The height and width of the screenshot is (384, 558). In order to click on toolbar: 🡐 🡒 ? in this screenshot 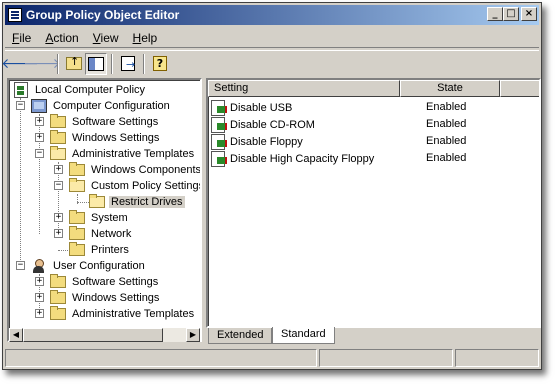, I will do `click(270, 63)`.